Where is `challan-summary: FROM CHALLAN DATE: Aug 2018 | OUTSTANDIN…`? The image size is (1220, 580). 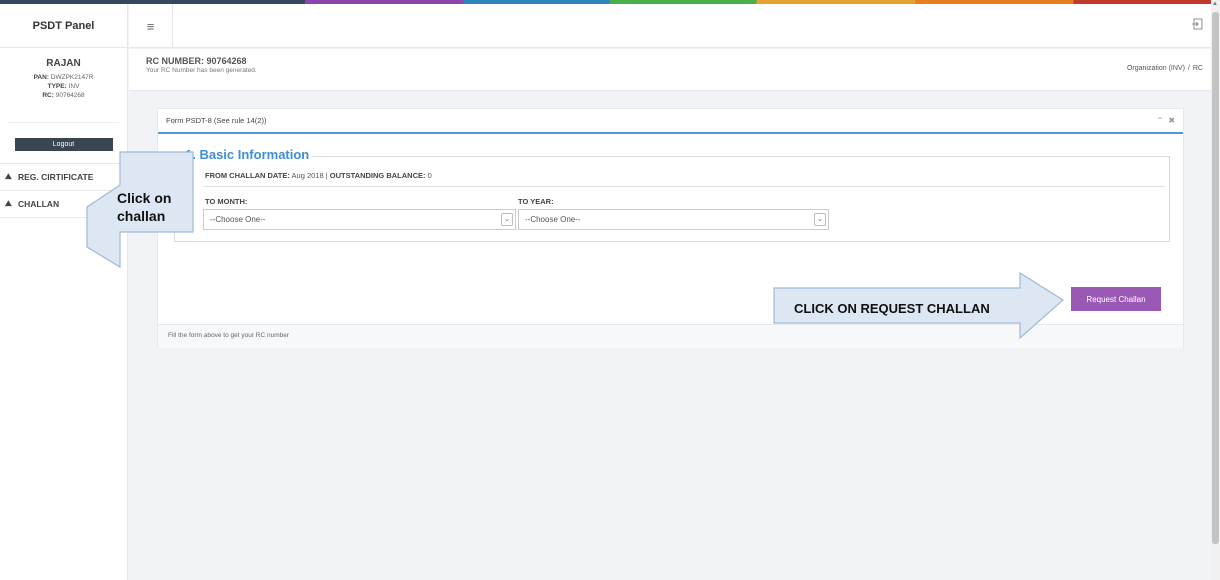 challan-summary: FROM CHALLAN DATE: Aug 2018 | OUTSTANDIN… is located at coordinates (318, 175).